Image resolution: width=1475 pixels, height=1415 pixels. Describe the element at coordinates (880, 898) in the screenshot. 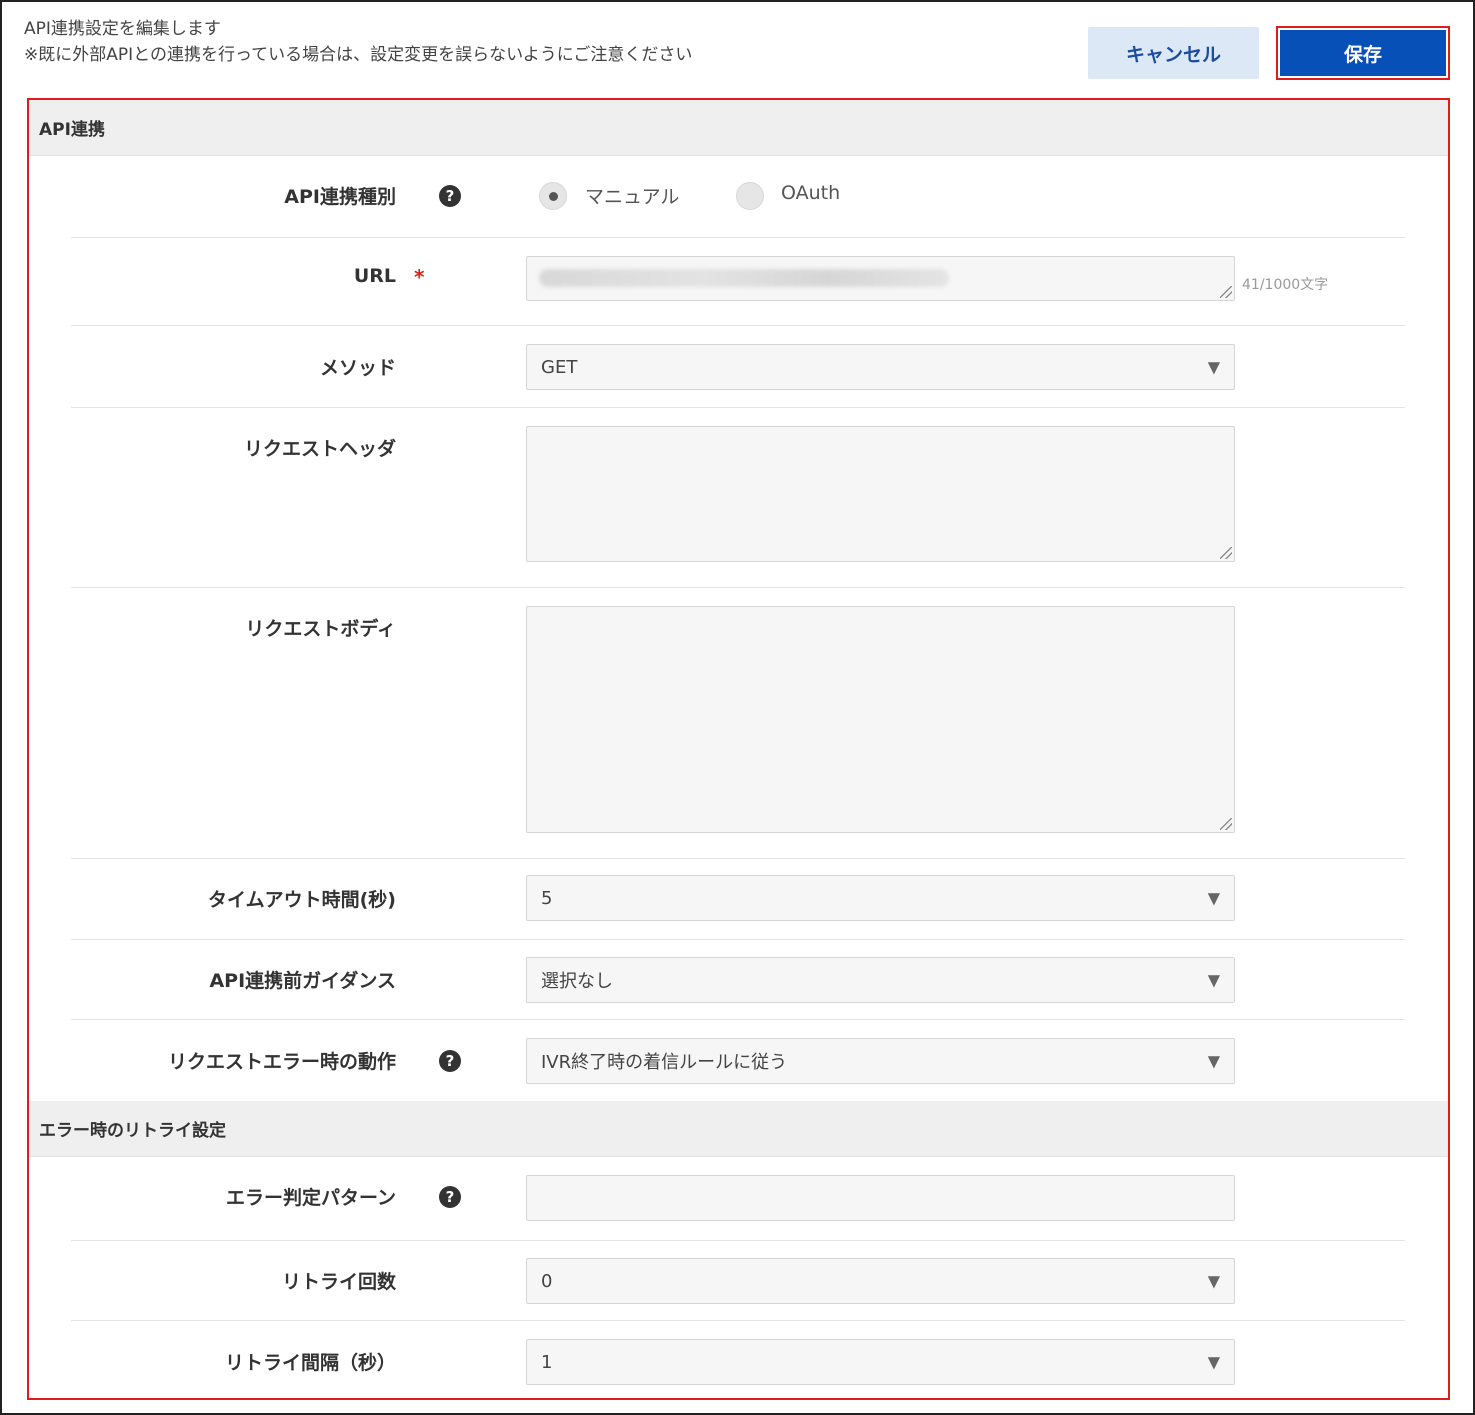

I see `timeout-select: 5 ▼` at that location.